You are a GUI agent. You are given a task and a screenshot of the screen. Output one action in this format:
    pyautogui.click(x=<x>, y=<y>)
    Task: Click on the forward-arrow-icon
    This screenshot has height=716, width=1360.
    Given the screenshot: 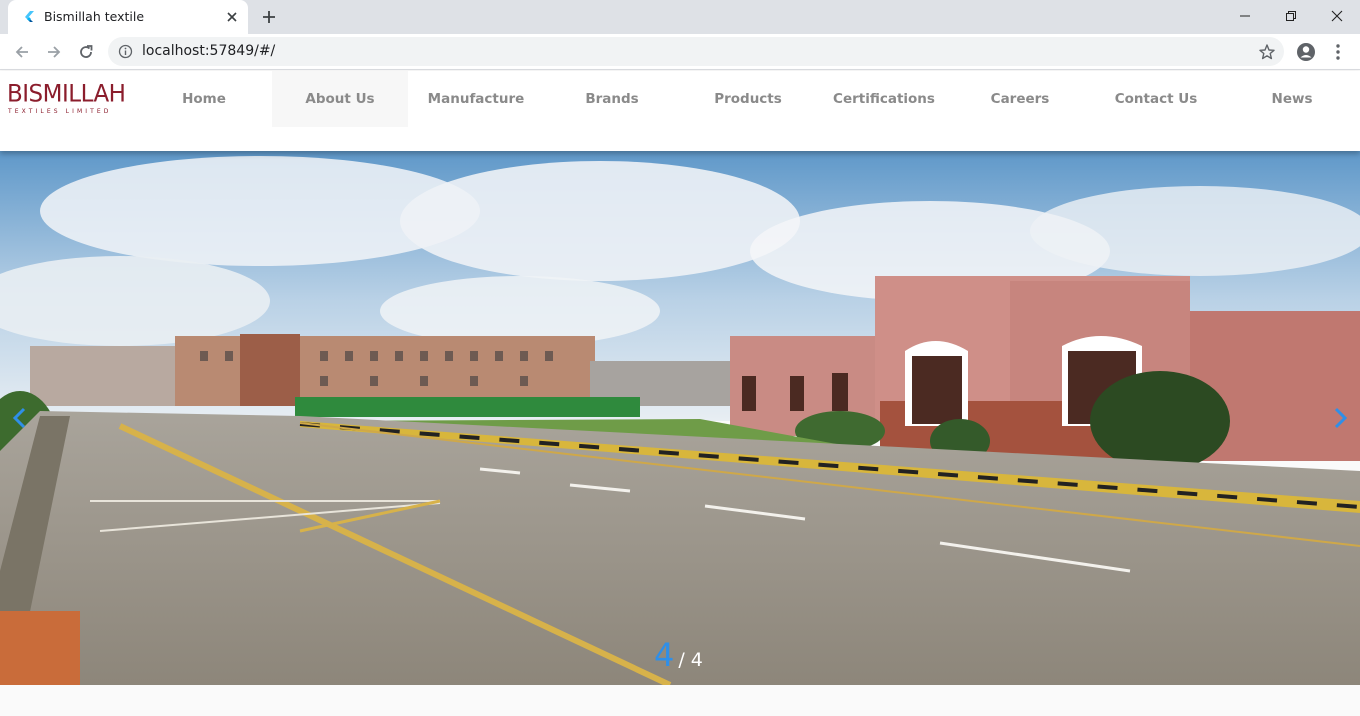 What is the action you would take?
    pyautogui.click(x=54, y=52)
    